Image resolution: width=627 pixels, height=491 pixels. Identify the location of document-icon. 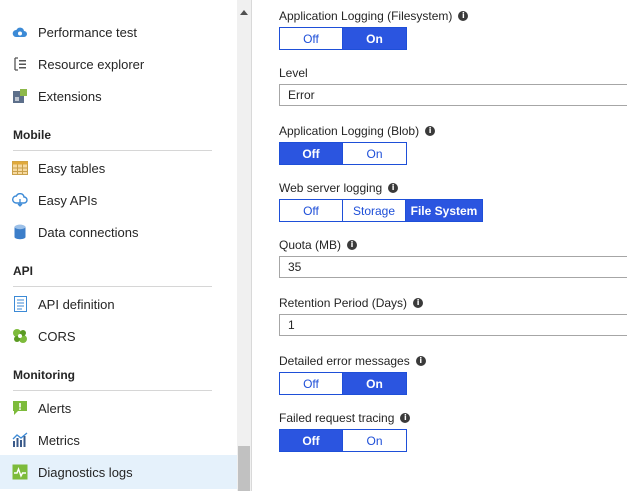
(20, 304).